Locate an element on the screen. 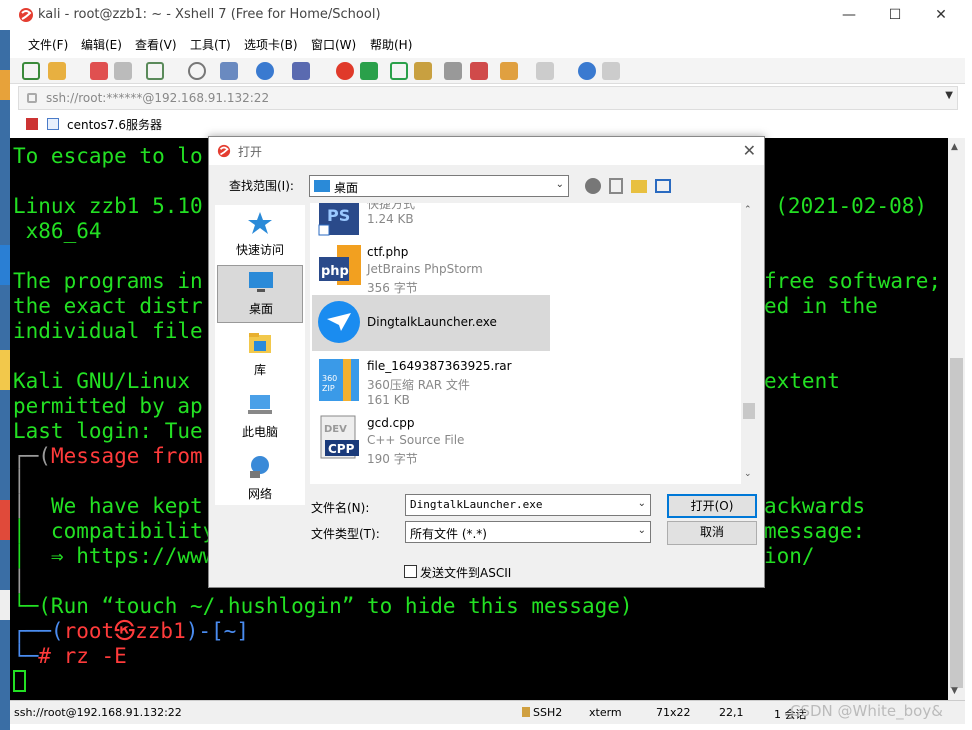 The height and width of the screenshot is (730, 972). file-item: DEV CPP gcd.cpp C++ Source File 190 字节 is located at coordinates (431, 438).